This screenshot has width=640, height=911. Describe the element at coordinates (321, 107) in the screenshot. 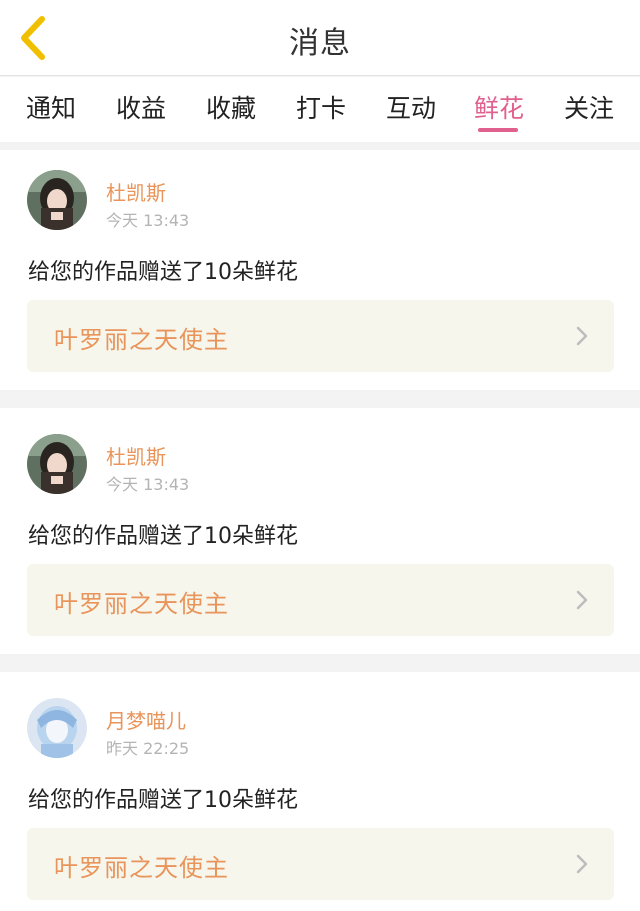

I see `tab-checkin: 打卡` at that location.